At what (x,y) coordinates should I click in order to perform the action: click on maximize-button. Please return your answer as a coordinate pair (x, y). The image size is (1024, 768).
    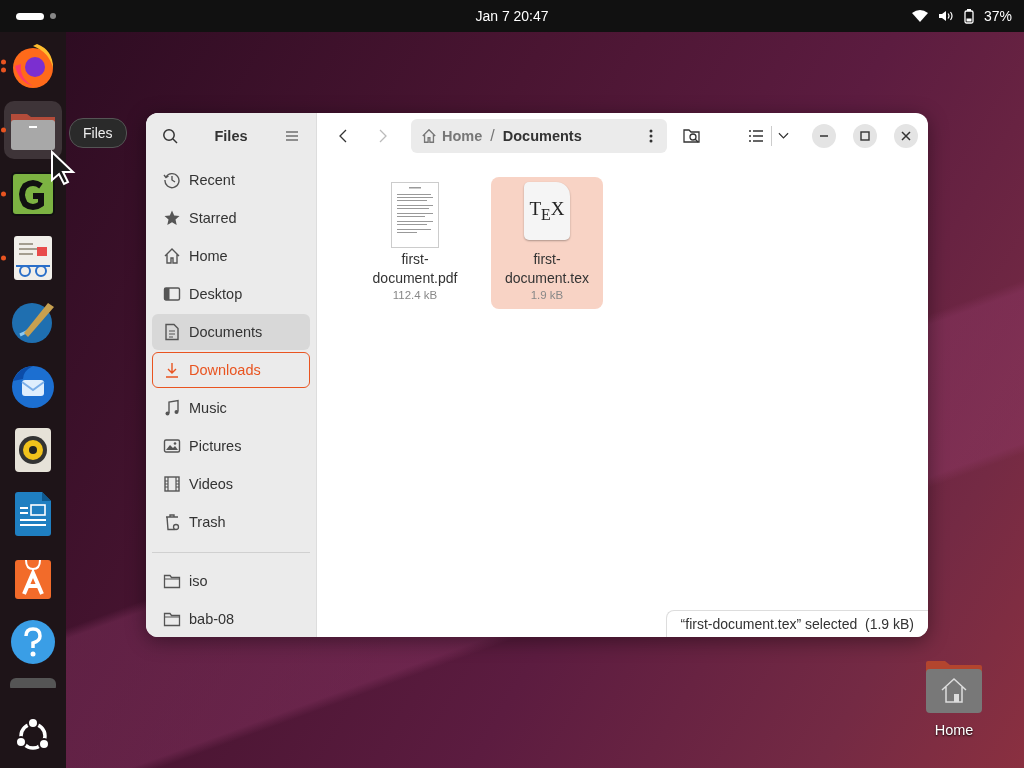
    Looking at the image, I should click on (865, 135).